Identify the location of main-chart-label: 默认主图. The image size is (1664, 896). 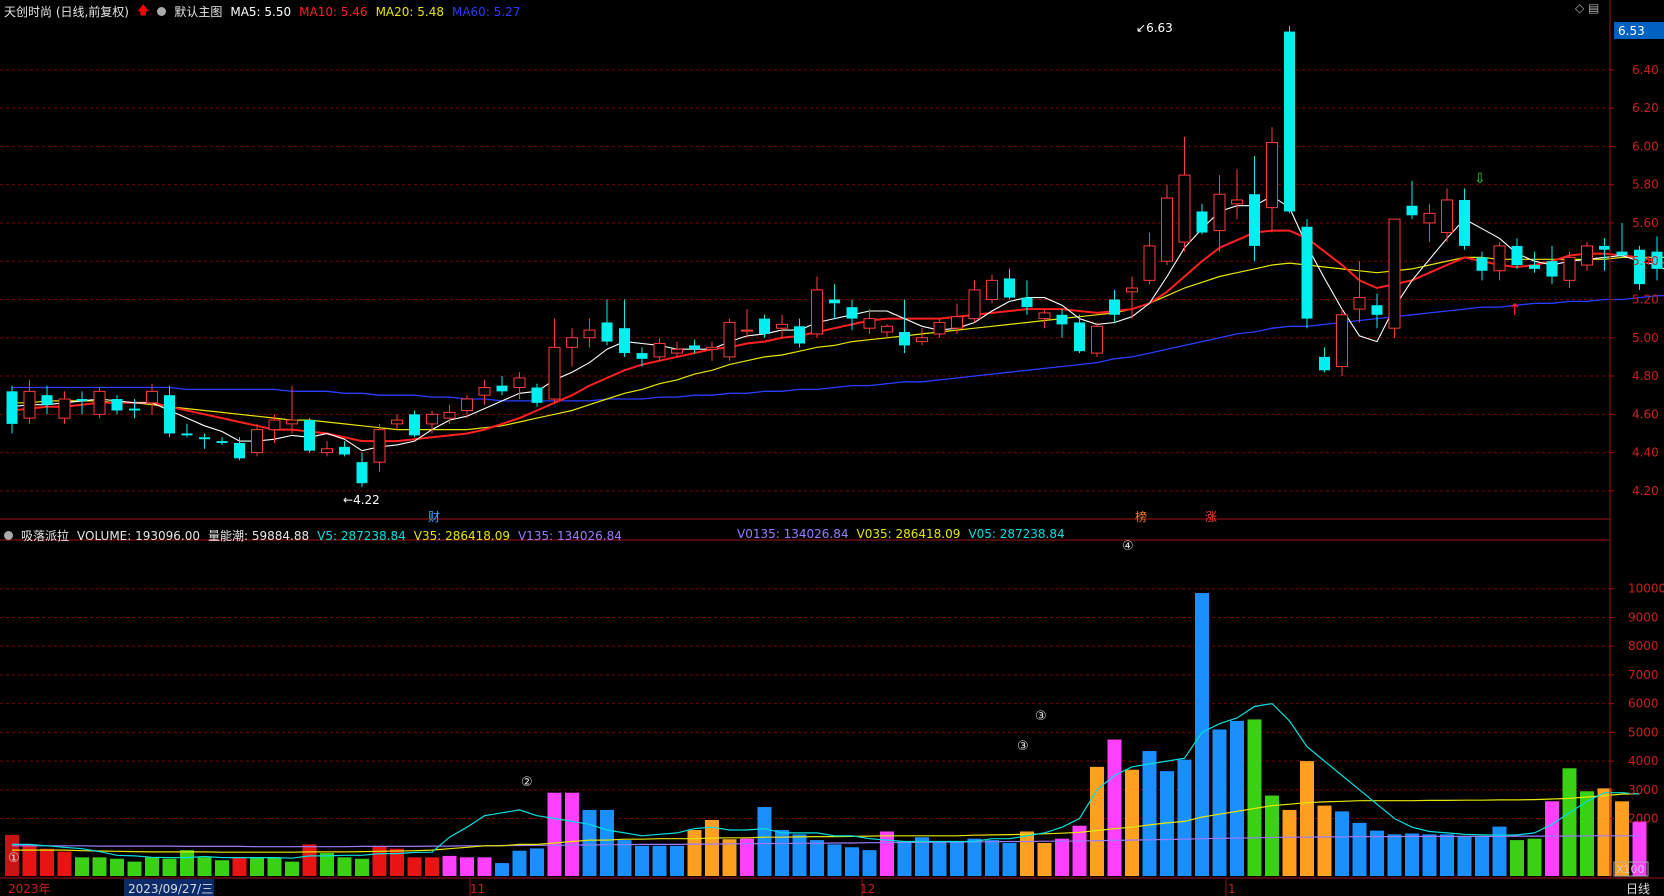
(198, 11).